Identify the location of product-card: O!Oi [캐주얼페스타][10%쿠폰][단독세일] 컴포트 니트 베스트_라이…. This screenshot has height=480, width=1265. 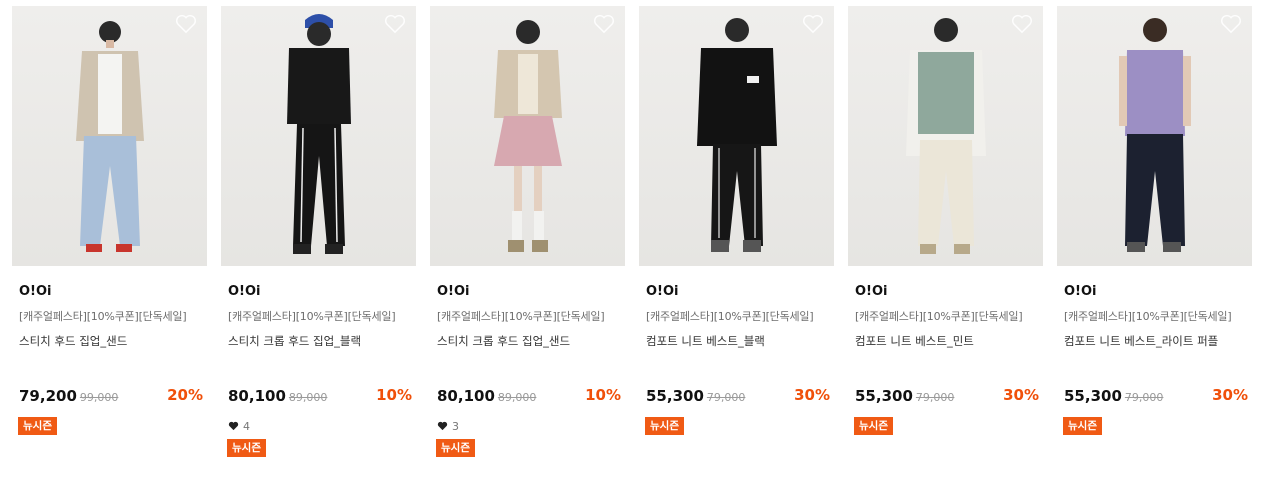
(1154, 220).